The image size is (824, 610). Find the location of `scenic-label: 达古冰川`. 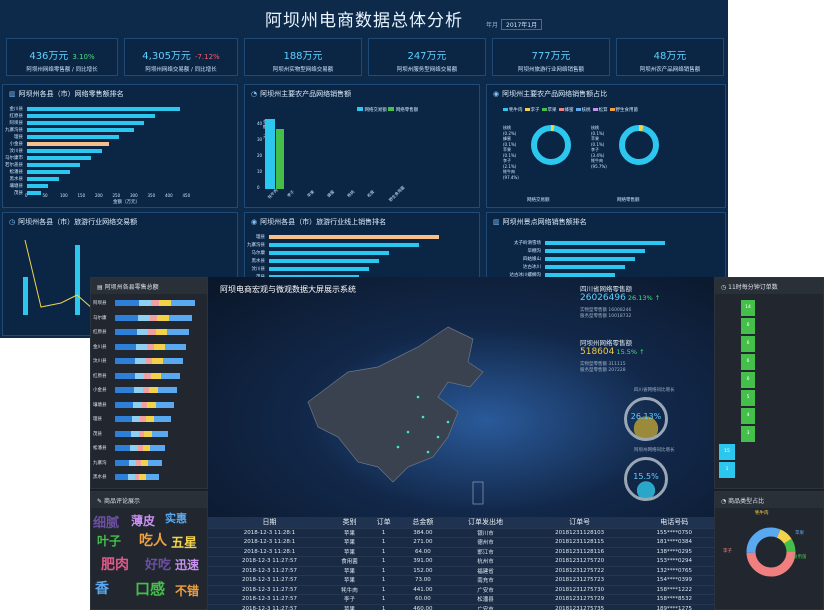

scenic-label: 达古冰川 is located at coordinates (532, 267).